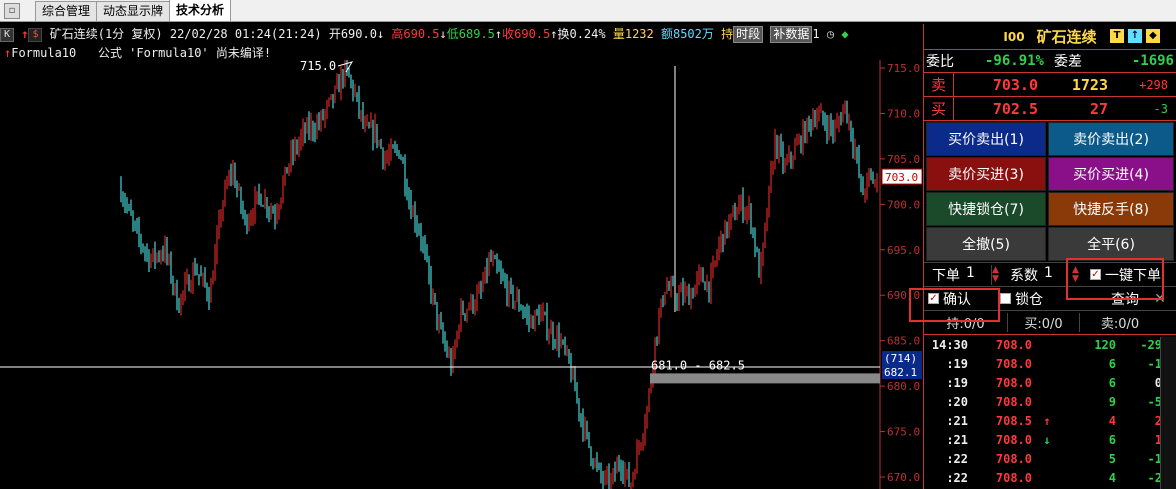  I want to click on checkbox-empty-icon, so click(1005, 298).